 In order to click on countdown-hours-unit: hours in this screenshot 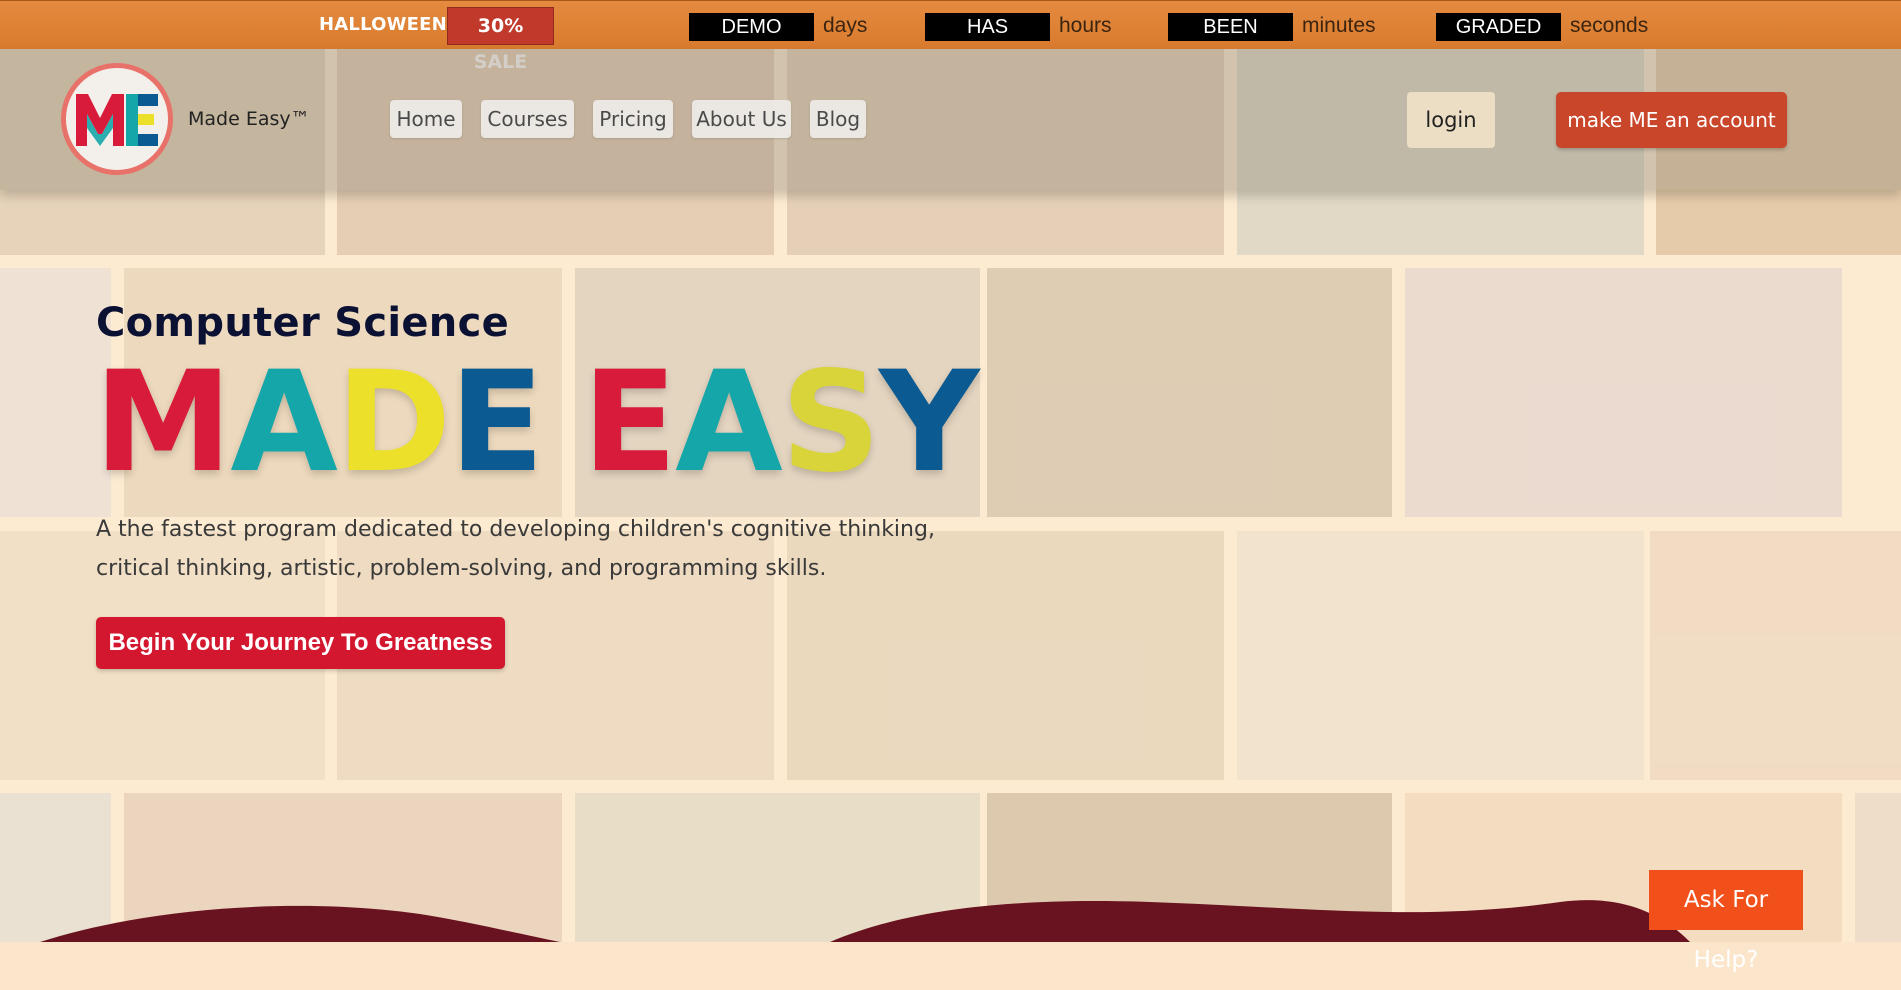, I will do `click(1085, 25)`.